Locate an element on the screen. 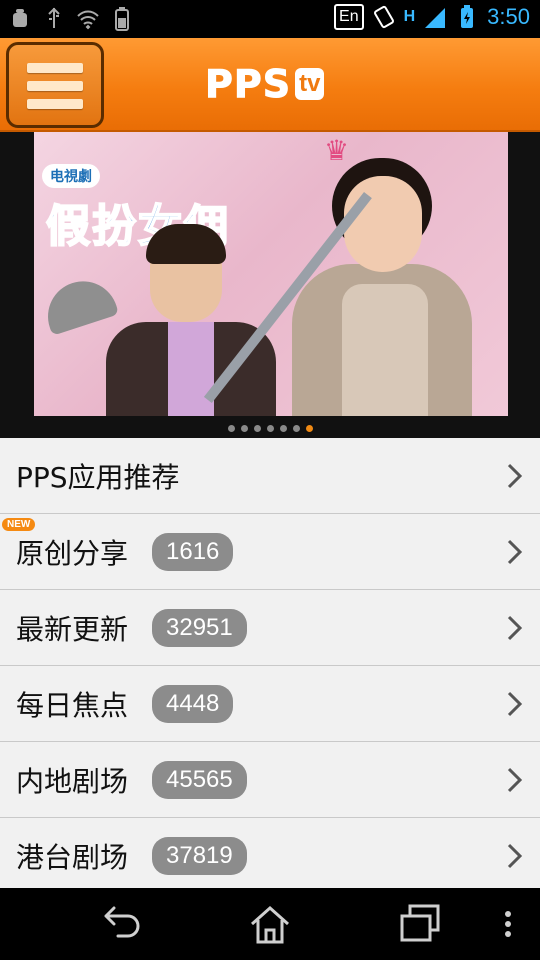 This screenshot has height=960, width=540. list-item: NEW 原创分享 1616 is located at coordinates (270, 552).